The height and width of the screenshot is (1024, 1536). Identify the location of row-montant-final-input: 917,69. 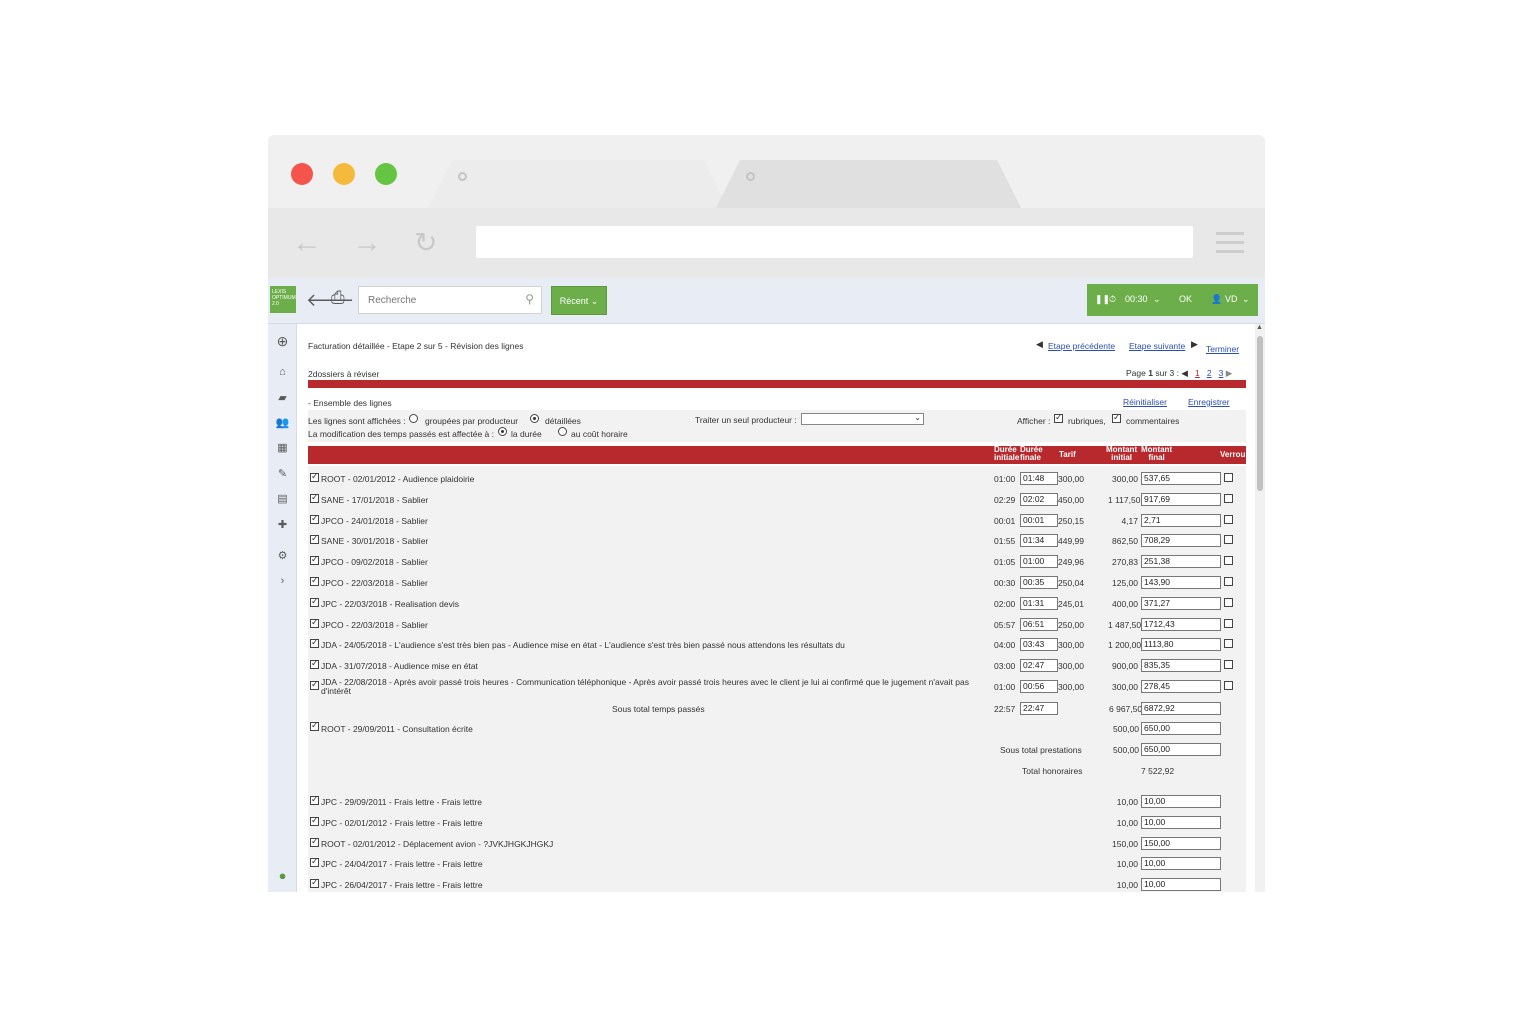
(1181, 499).